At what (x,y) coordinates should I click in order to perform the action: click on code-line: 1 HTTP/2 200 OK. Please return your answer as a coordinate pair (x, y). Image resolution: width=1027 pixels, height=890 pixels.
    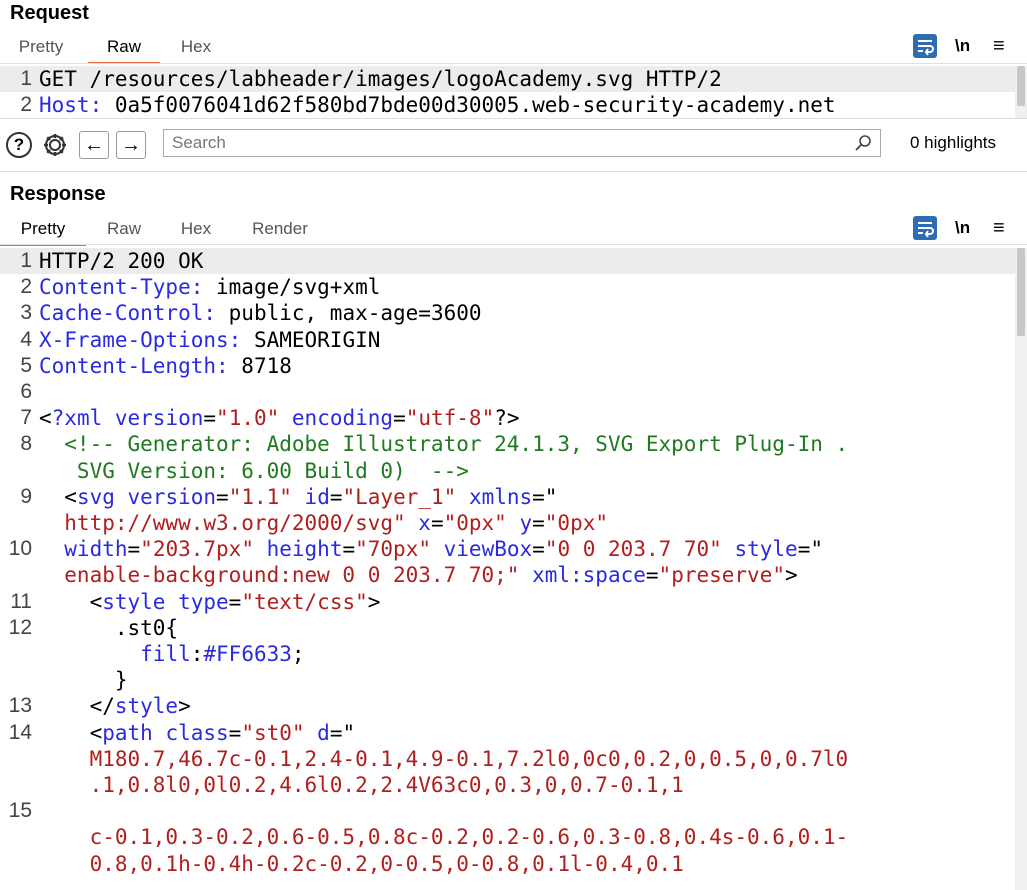
    Looking at the image, I should click on (507, 261).